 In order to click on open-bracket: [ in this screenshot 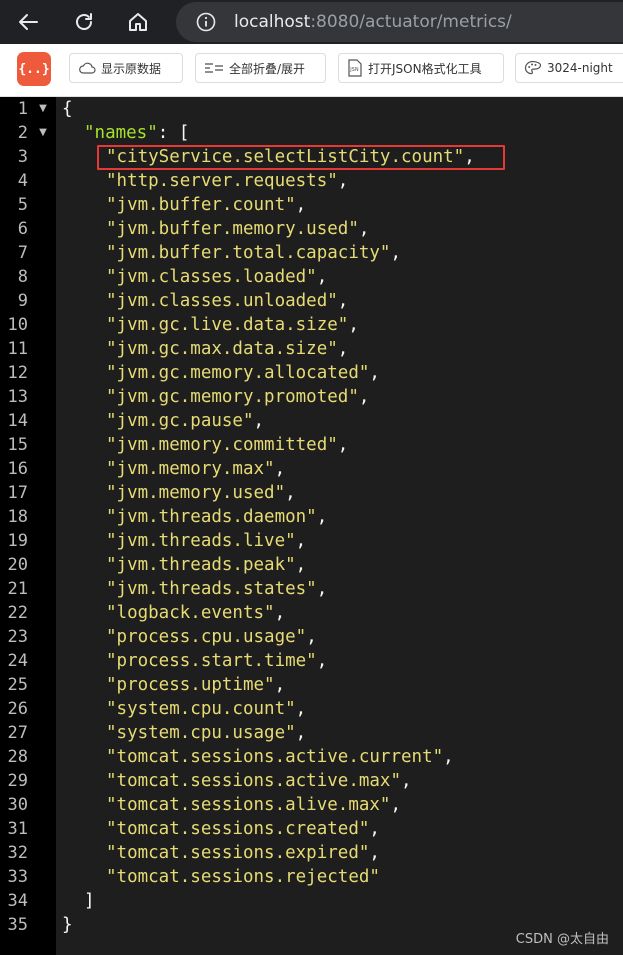, I will do `click(184, 133)`.